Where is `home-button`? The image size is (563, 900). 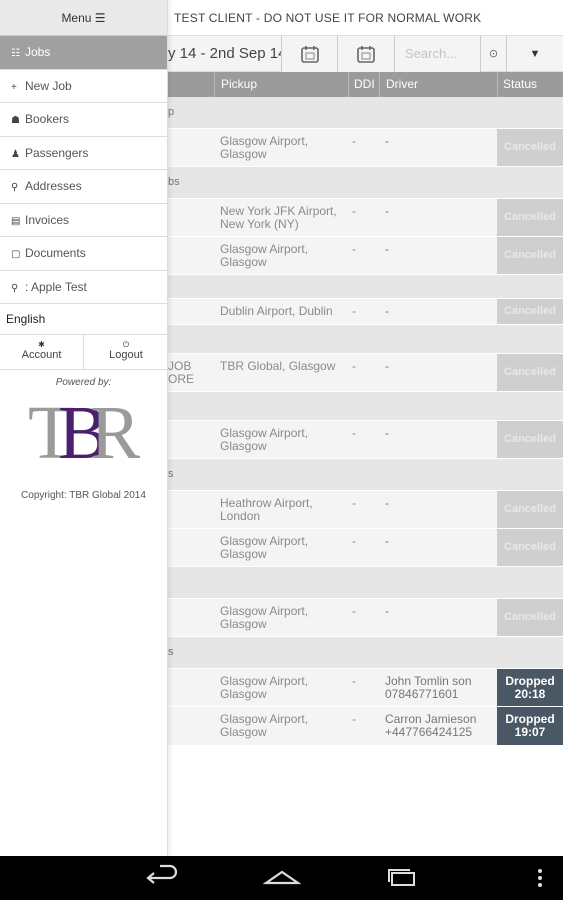 home-button is located at coordinates (282, 878).